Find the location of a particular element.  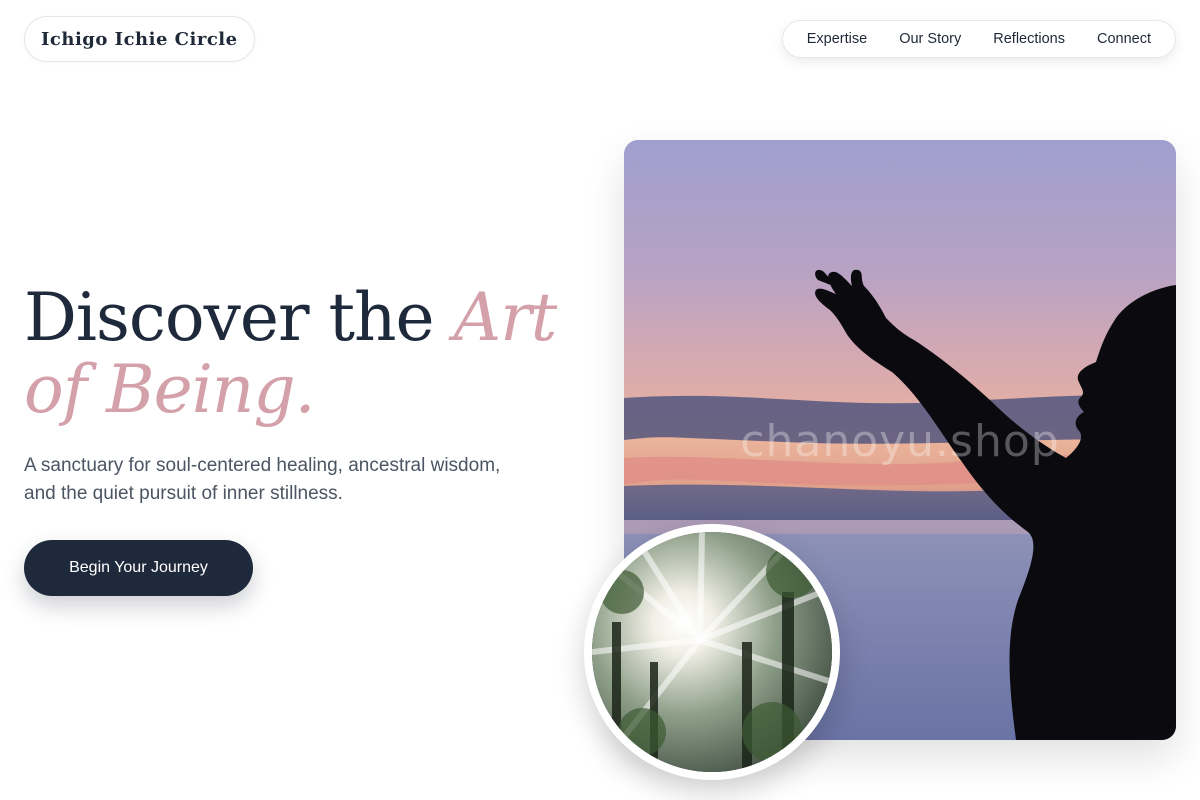

brand-logo: Ichigo Ichie Circle is located at coordinates (139, 39).